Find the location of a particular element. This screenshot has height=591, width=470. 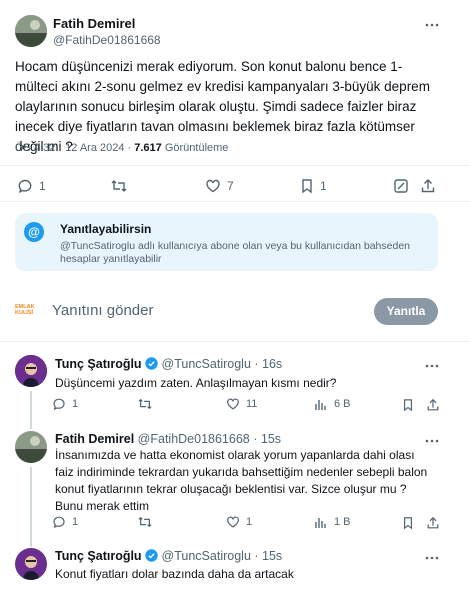

composer-avatar: EMLAK KULİSİ is located at coordinates (29, 310).